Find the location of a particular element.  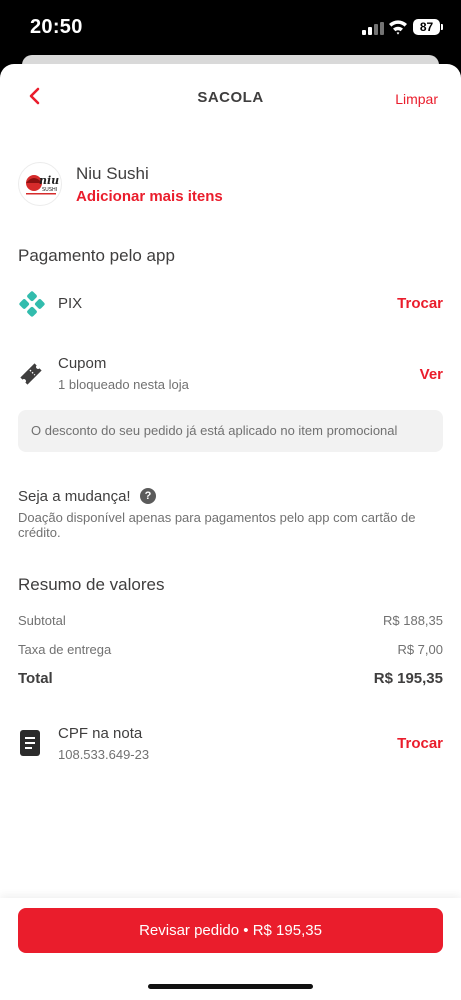

change-payment-button: Trocar is located at coordinates (420, 303).